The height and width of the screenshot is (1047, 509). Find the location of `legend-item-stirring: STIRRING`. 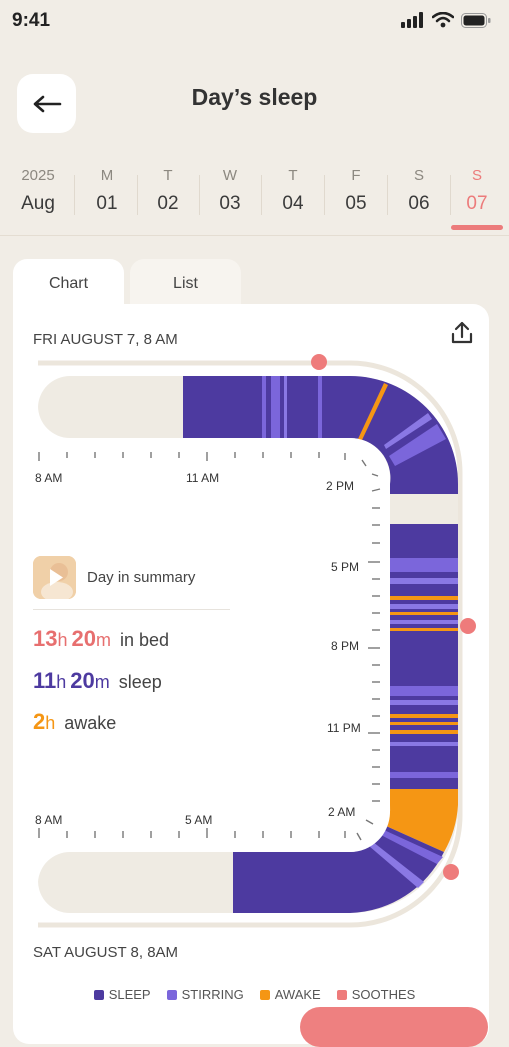

legend-item-stirring: STIRRING is located at coordinates (205, 994).